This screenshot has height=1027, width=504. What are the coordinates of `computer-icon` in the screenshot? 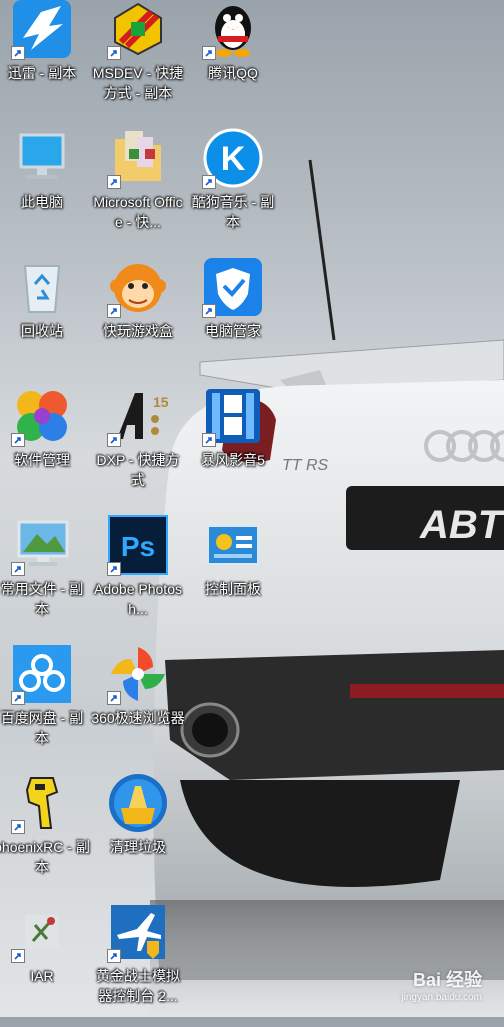 It's located at (42, 158).